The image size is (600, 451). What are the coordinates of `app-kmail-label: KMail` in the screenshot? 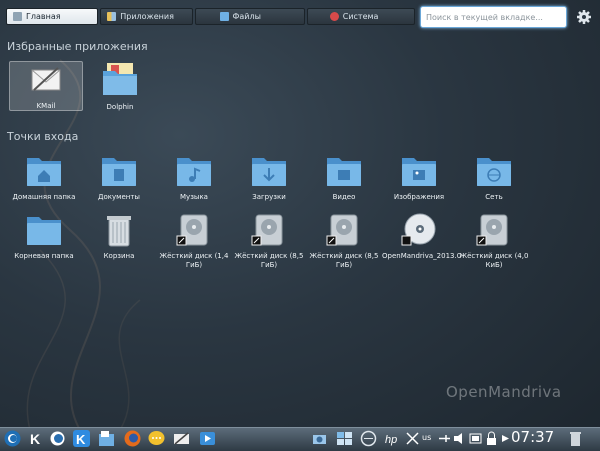 It's located at (46, 106).